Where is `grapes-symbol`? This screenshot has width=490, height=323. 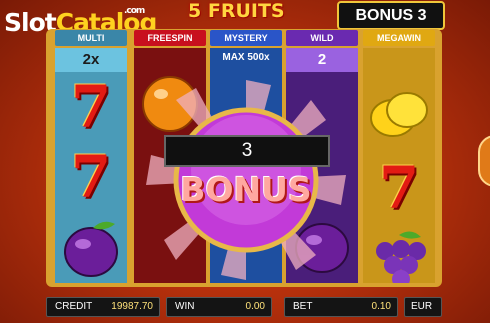 grapes-symbol is located at coordinates (401, 257).